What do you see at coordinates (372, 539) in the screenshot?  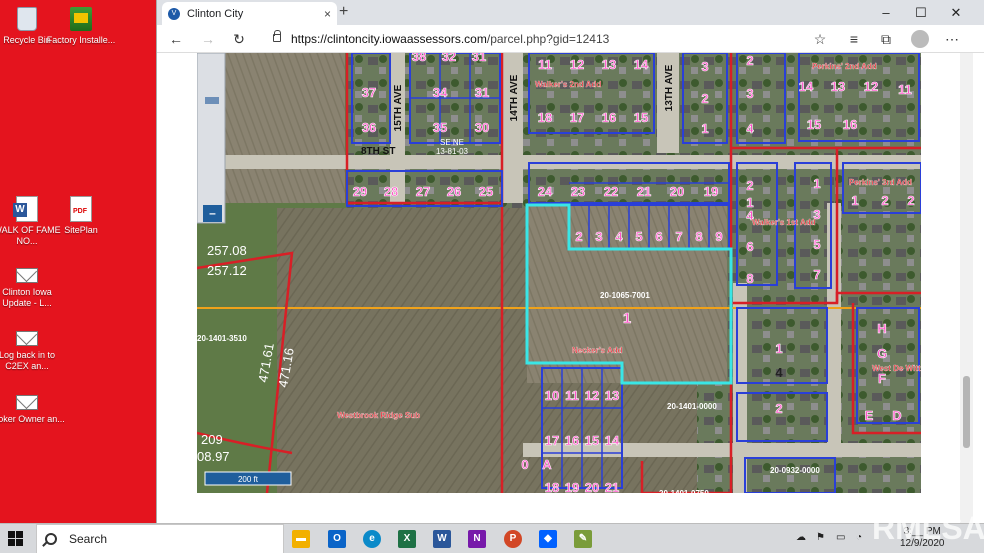 I see `edge-icon: e` at bounding box center [372, 539].